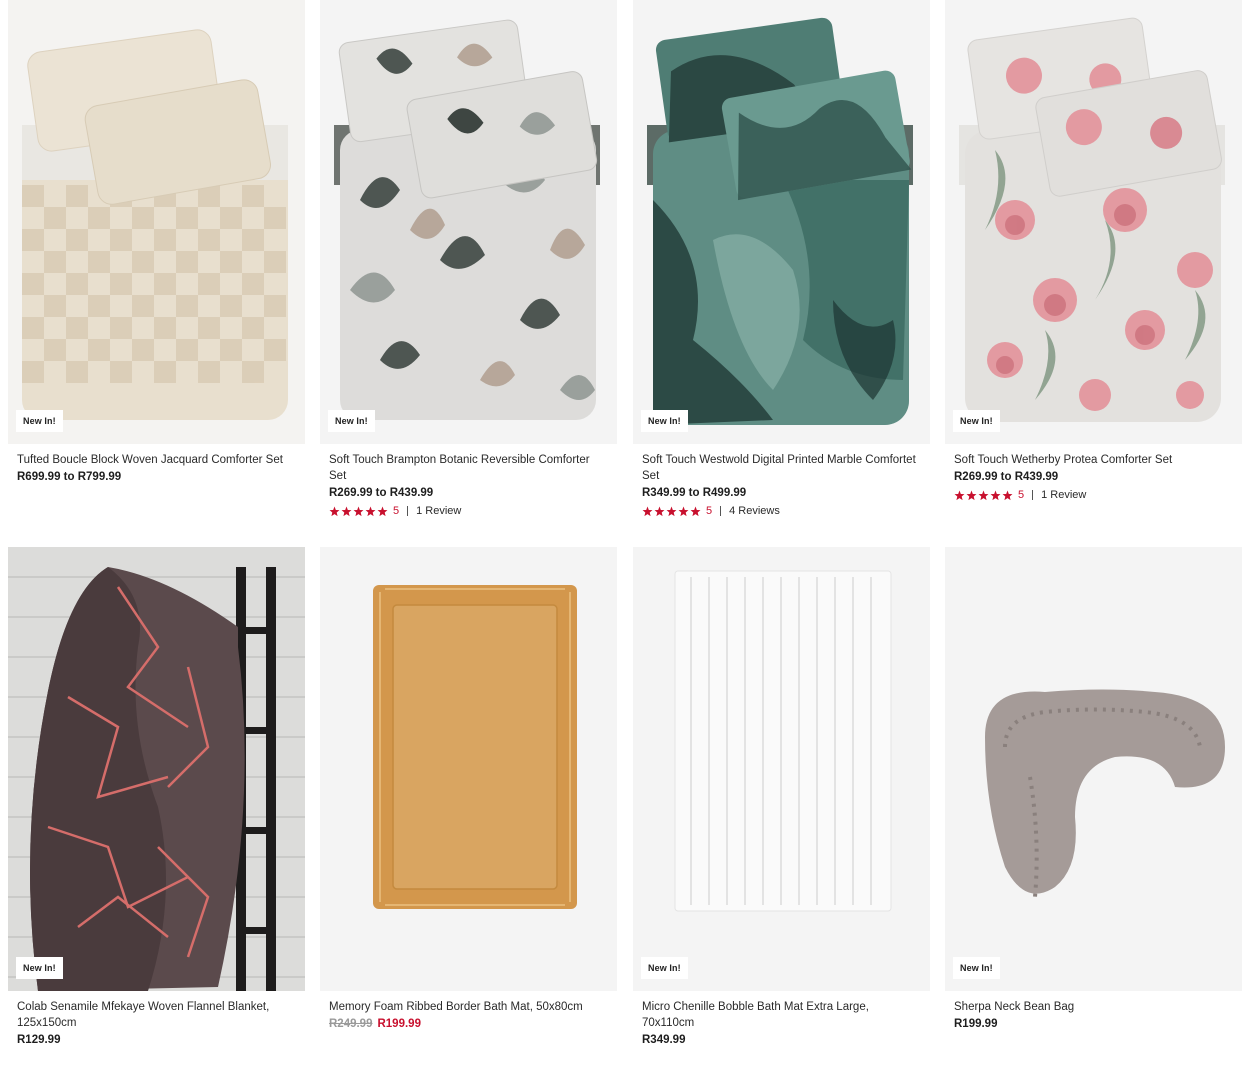 This screenshot has height=1079, width=1250. I want to click on product-title: Soft Touch Wetherby Protea Comforter Set, so click(1093, 460).